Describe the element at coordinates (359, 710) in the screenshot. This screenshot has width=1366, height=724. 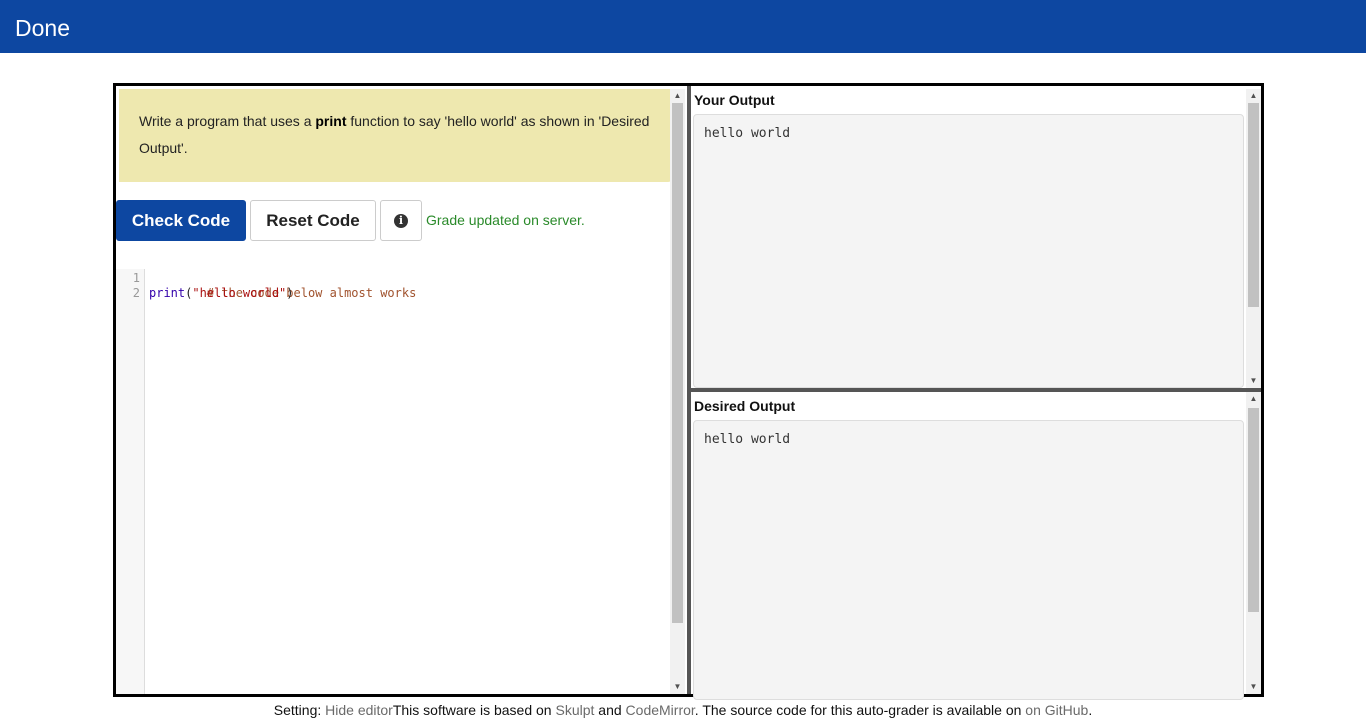
I see `hide-editor-link: Hide editor` at that location.